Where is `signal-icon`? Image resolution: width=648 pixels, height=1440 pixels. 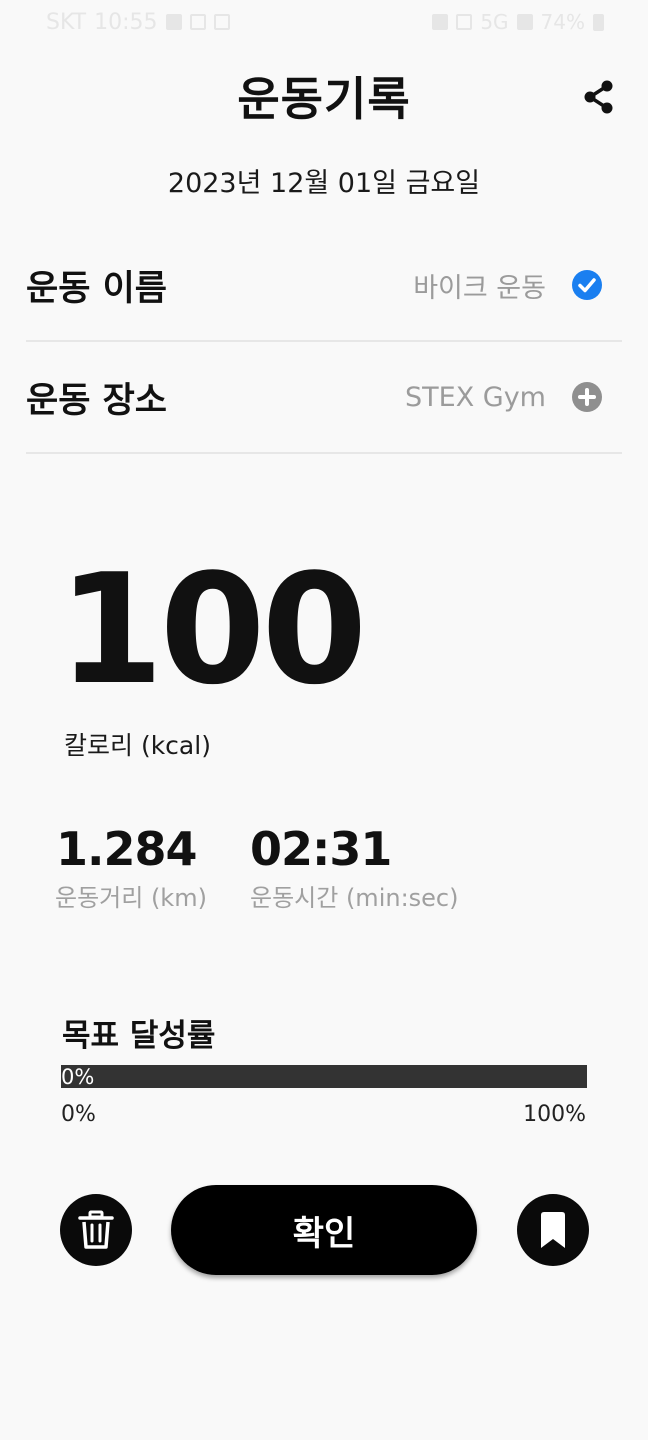
signal-icon is located at coordinates (524, 22).